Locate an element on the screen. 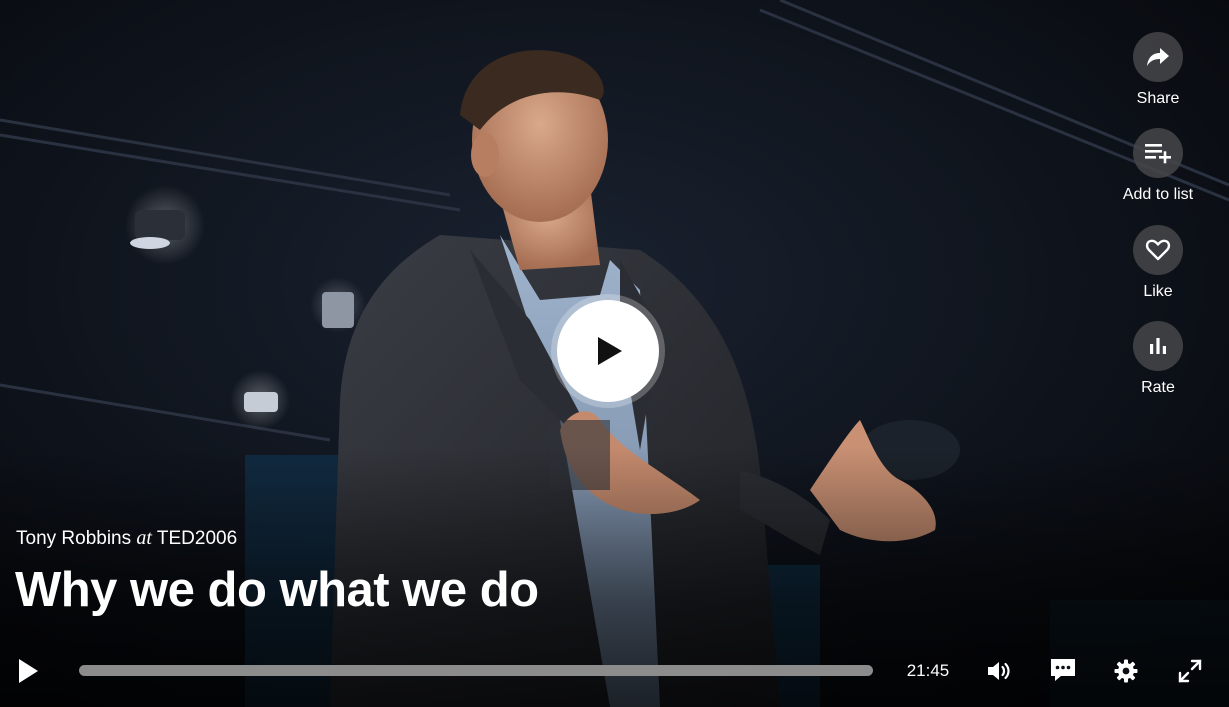 This screenshot has width=1229, height=707. duration-time: 21:45 is located at coordinates (928, 670).